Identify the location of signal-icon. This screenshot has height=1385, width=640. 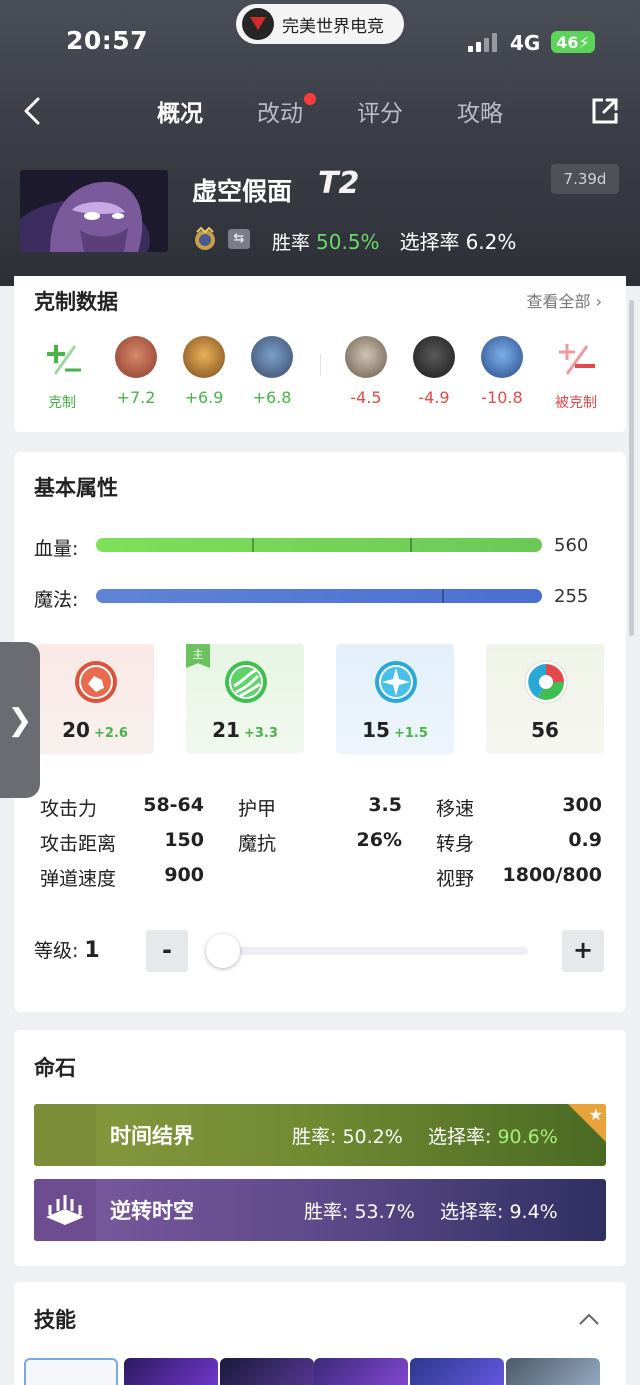
(482, 42).